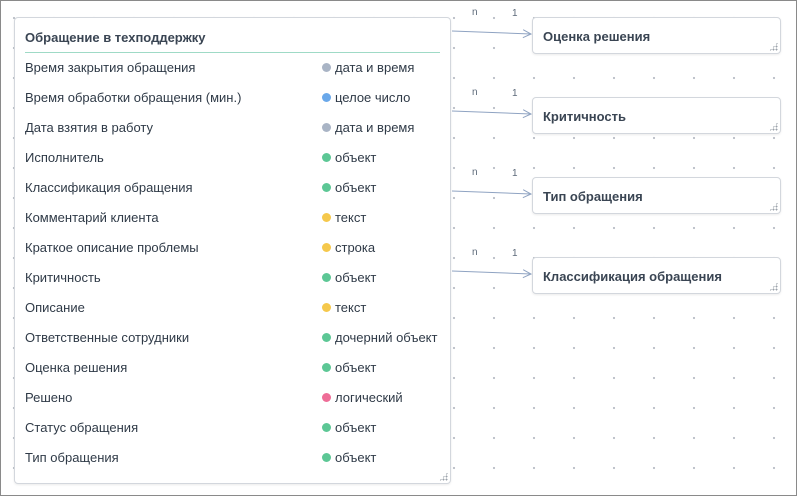  What do you see at coordinates (233, 308) in the screenshot?
I see `field-row: Описание текст` at bounding box center [233, 308].